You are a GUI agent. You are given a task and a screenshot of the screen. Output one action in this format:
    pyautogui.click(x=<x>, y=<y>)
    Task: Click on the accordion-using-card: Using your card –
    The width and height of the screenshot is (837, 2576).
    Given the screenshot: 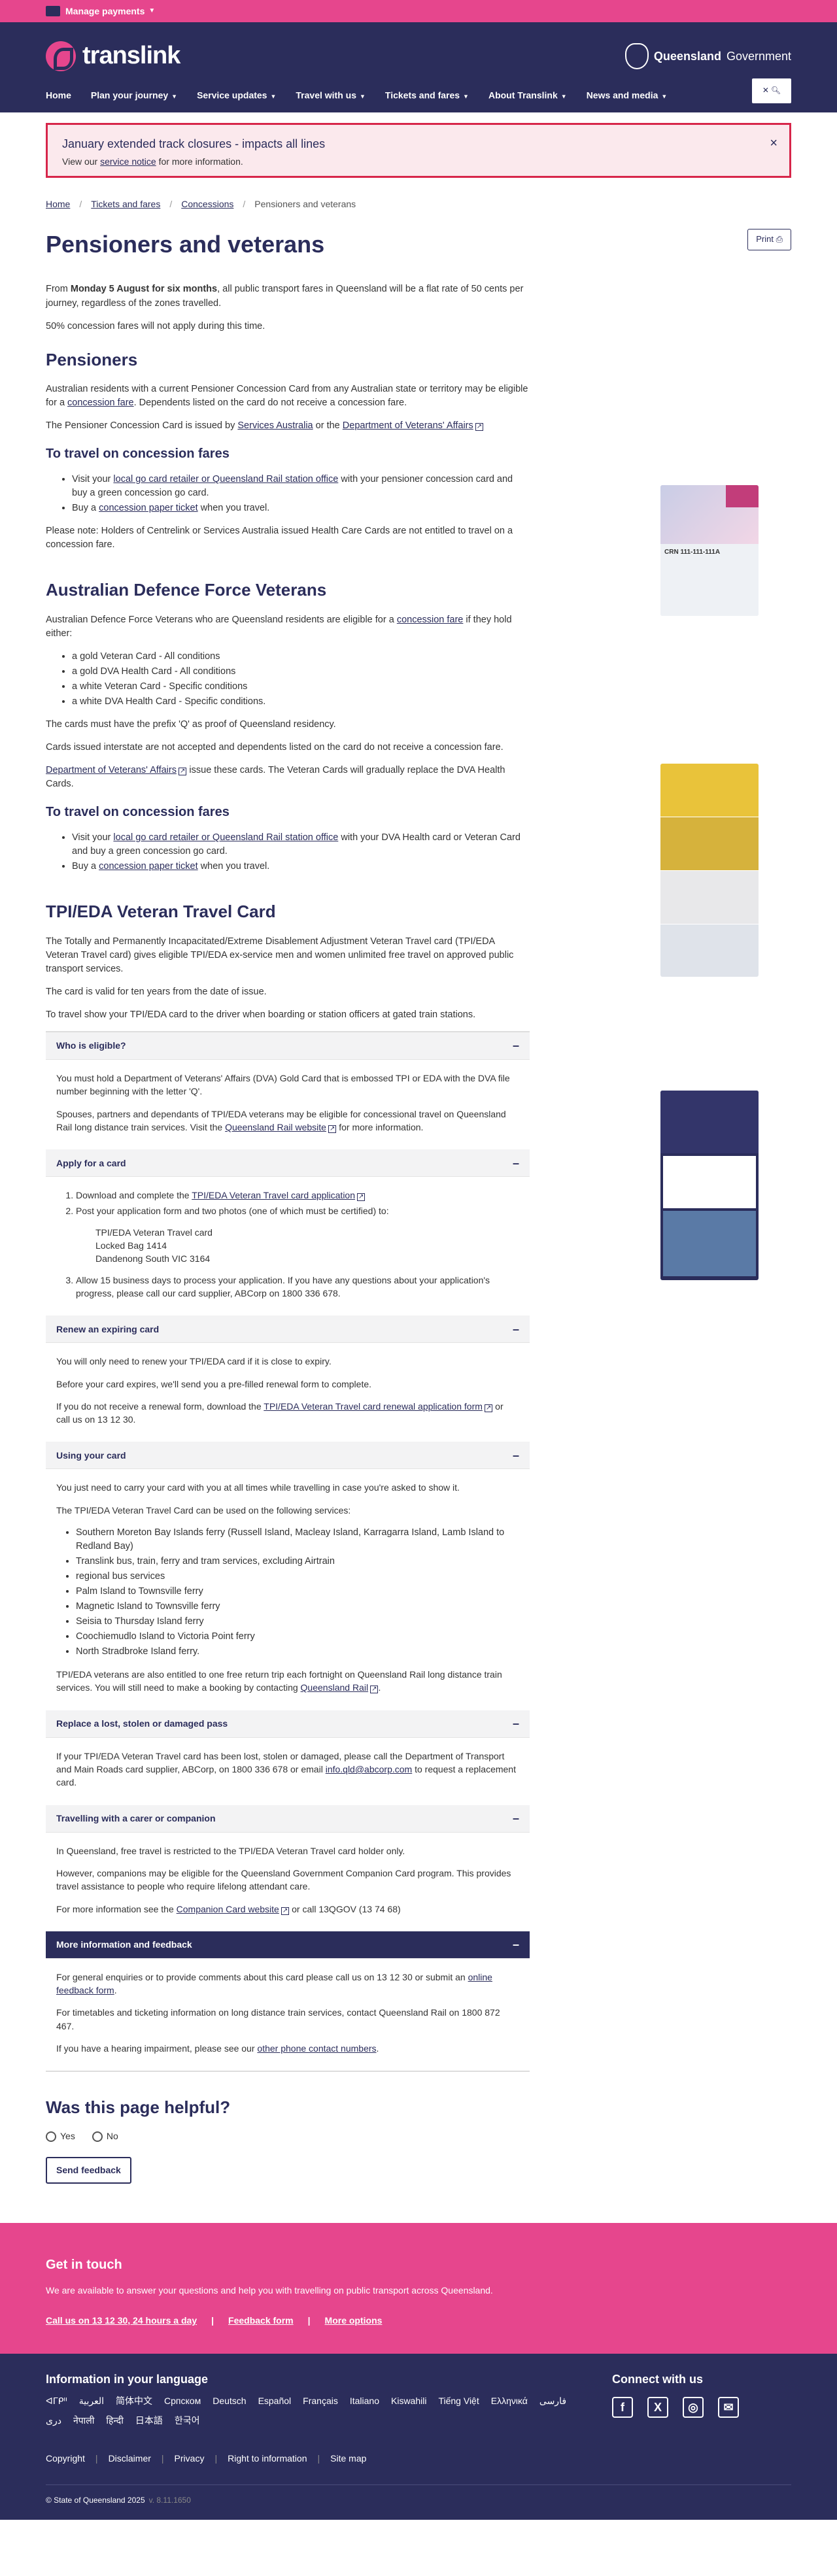 What is the action you would take?
    pyautogui.click(x=288, y=1456)
    